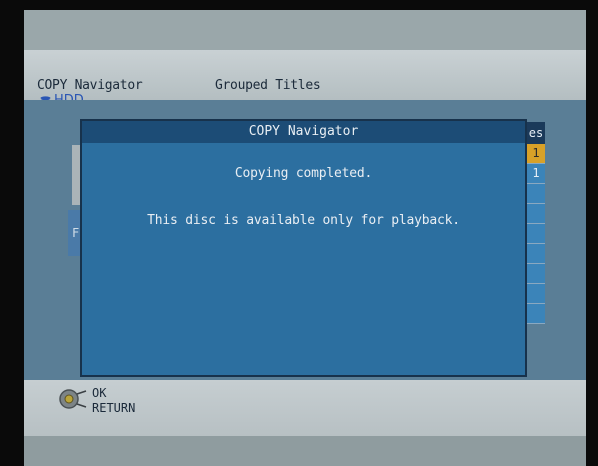 This screenshot has width=598, height=466. Describe the element at coordinates (99, 393) in the screenshot. I see `ok-hint: OK` at that location.